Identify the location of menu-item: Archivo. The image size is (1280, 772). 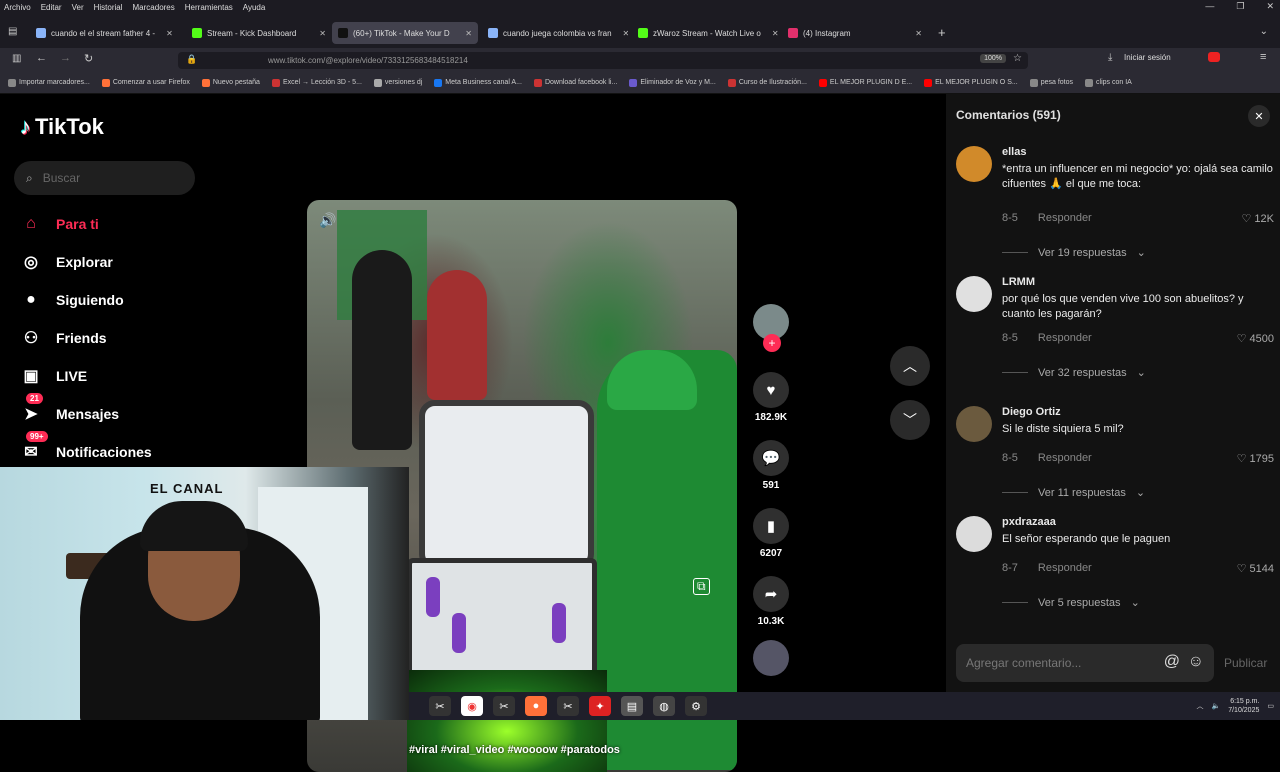
(17, 7).